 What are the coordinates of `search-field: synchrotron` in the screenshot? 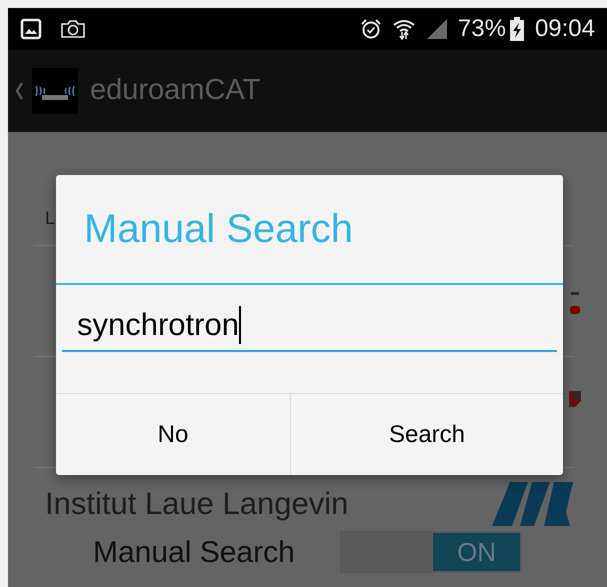 It's located at (309, 326).